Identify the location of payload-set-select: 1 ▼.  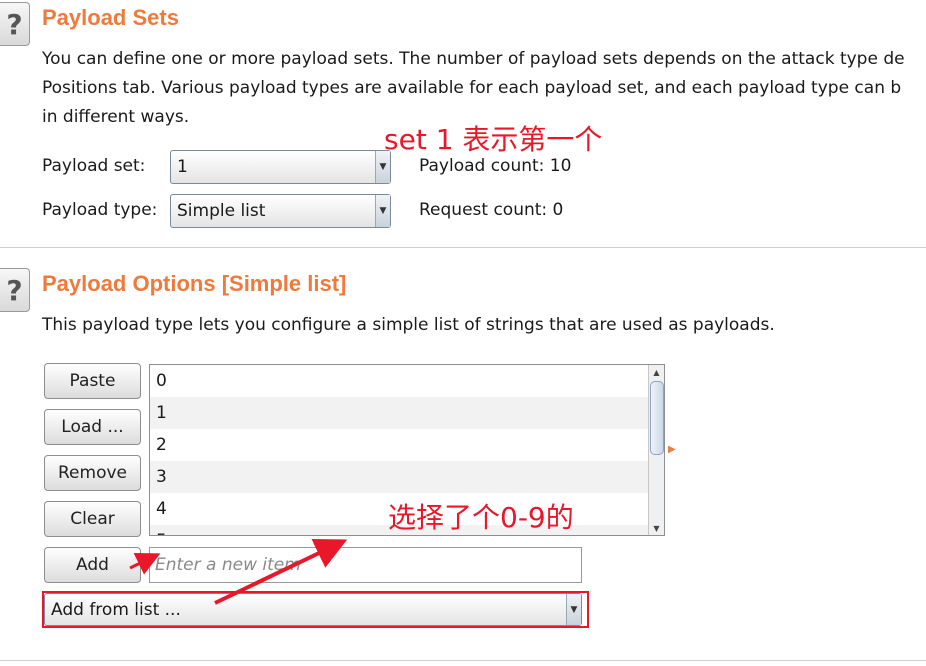
(280, 167).